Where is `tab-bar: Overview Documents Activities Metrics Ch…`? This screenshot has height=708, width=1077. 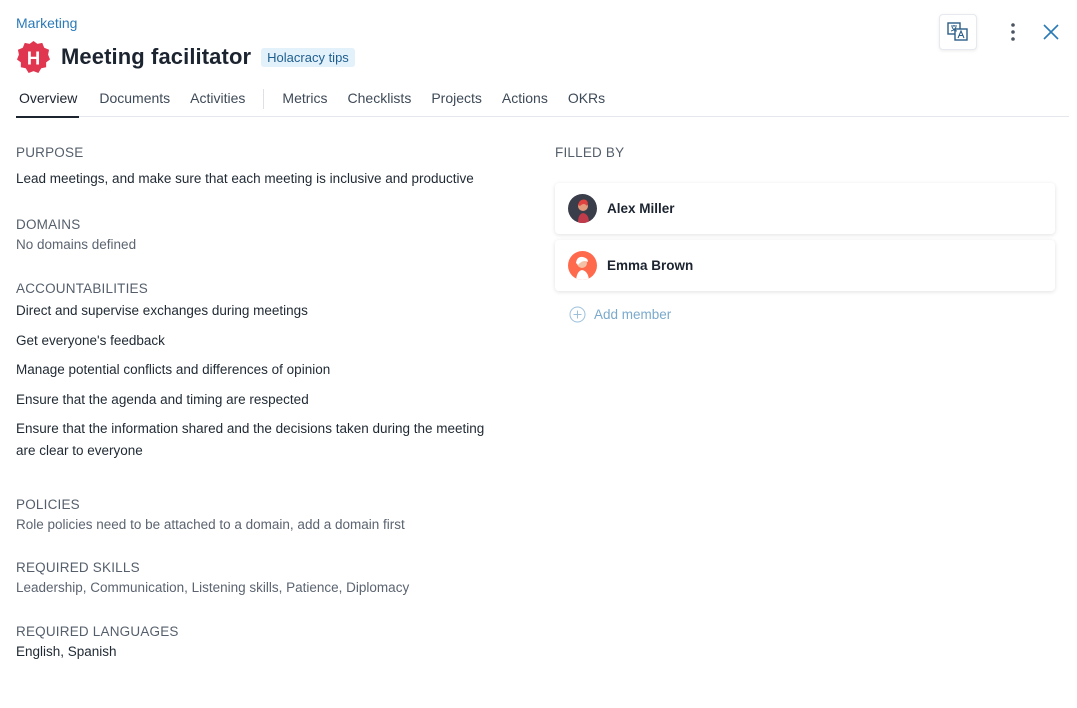
tab-bar: Overview Documents Activities Metrics Ch… is located at coordinates (542, 101).